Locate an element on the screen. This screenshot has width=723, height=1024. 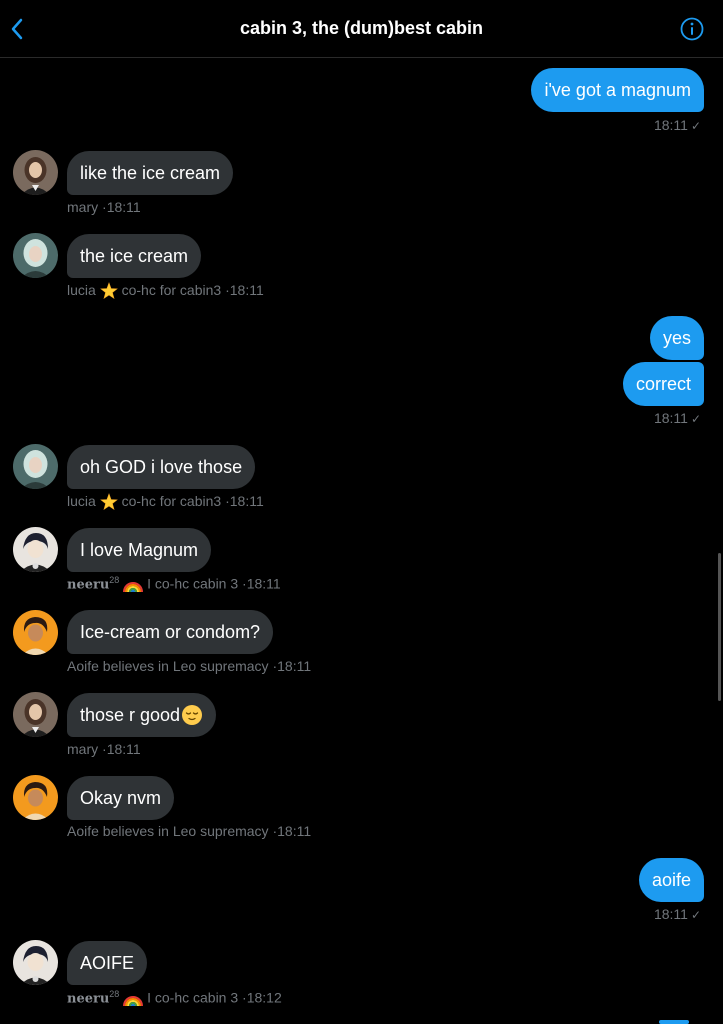
received-message-bubble: AOIFE is located at coordinates (107, 963).